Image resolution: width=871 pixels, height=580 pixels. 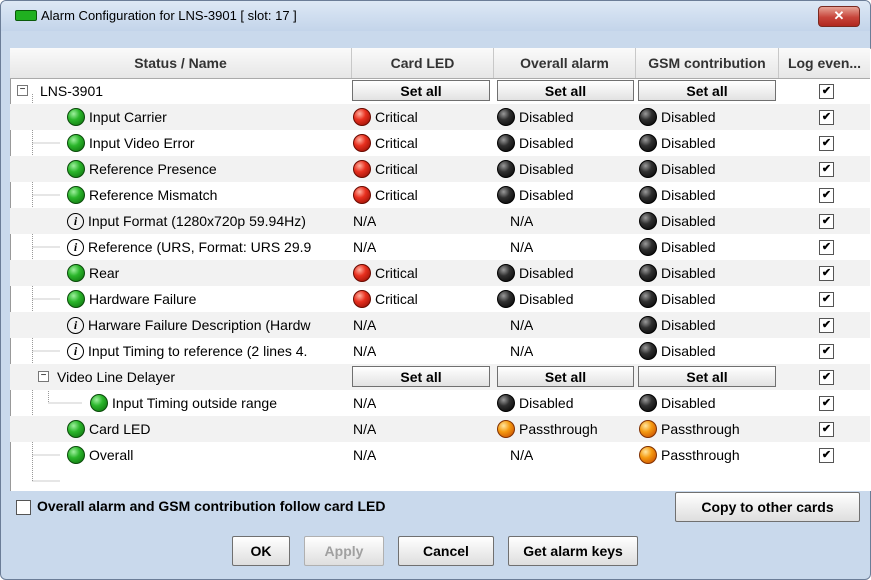 I want to click on close-button: ✕, so click(x=839, y=16).